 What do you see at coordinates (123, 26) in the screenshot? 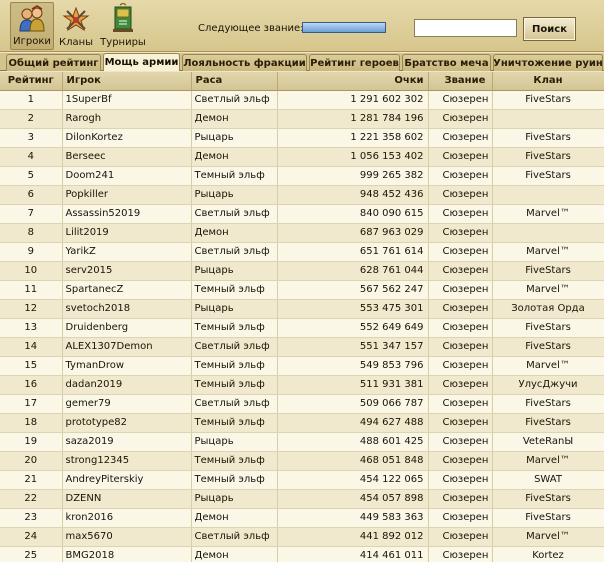
I see `nav-tournaments-button: Турниры` at bounding box center [123, 26].